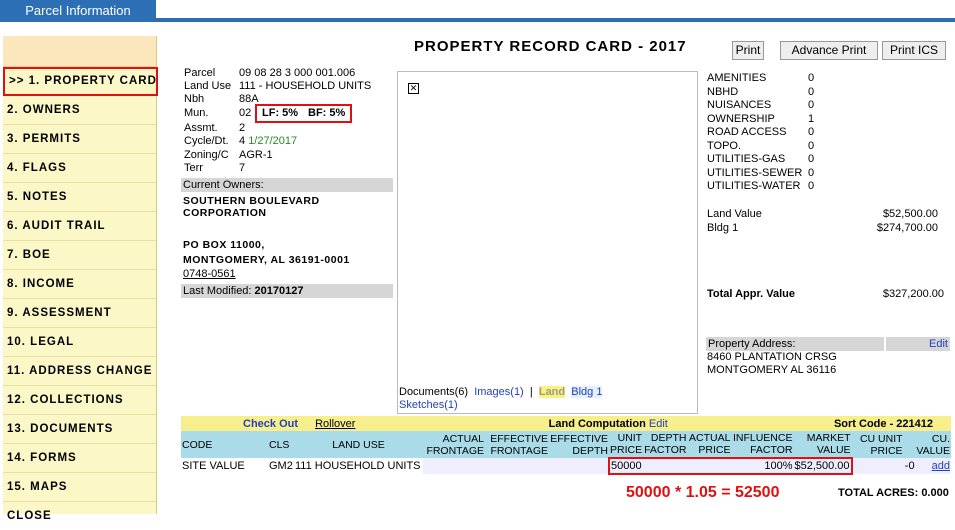 Image resolution: width=955 pixels, height=530 pixels. What do you see at coordinates (335, 424) in the screenshot?
I see `rollover-link: Rollover` at bounding box center [335, 424].